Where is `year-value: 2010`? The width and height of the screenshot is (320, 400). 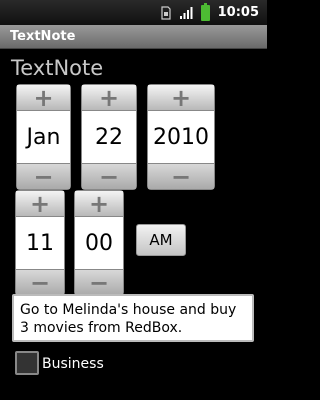
year-value: 2010 is located at coordinates (181, 137).